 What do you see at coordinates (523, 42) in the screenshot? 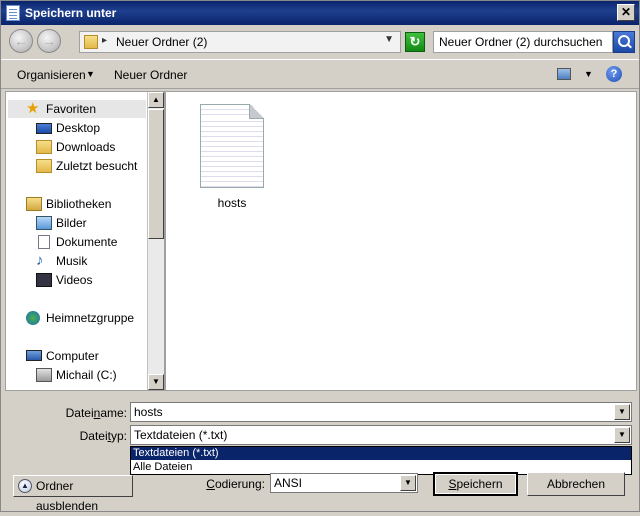
I see `search-input: Neuer Ordner (2) durchsuchen` at bounding box center [523, 42].